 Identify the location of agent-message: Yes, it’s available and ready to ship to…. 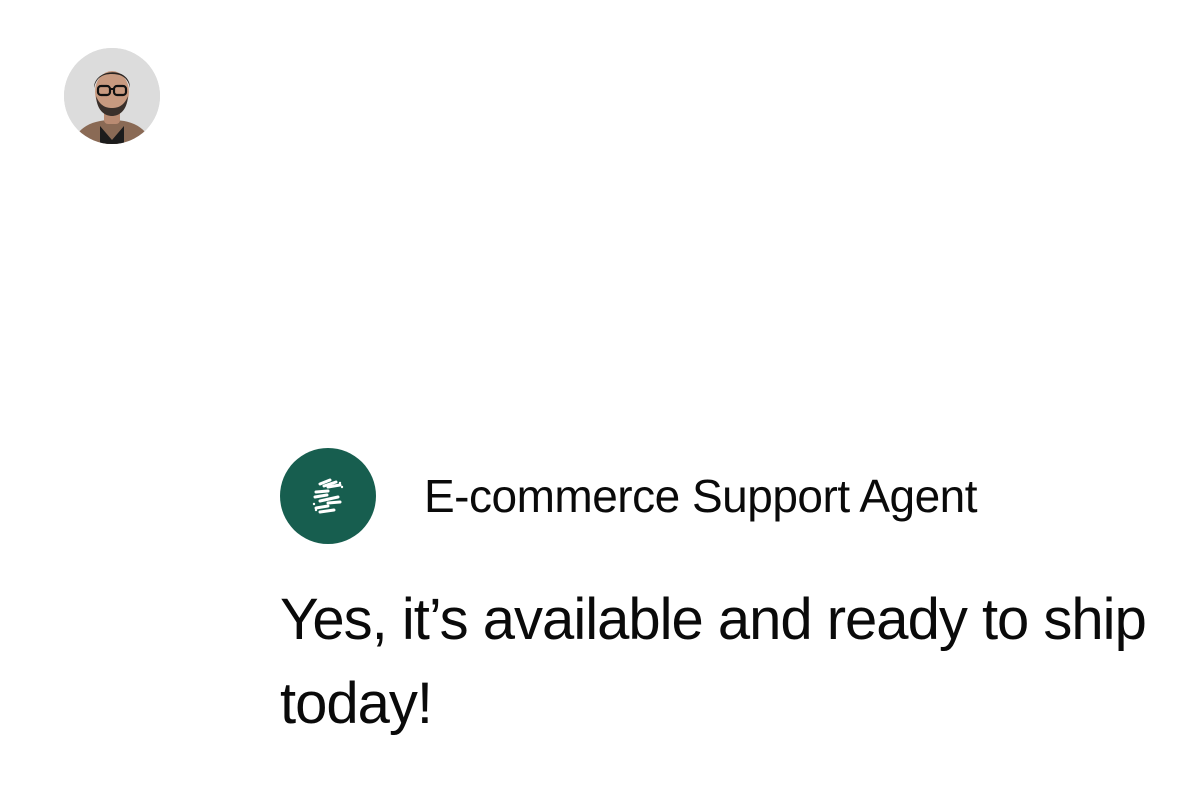
(713, 661).